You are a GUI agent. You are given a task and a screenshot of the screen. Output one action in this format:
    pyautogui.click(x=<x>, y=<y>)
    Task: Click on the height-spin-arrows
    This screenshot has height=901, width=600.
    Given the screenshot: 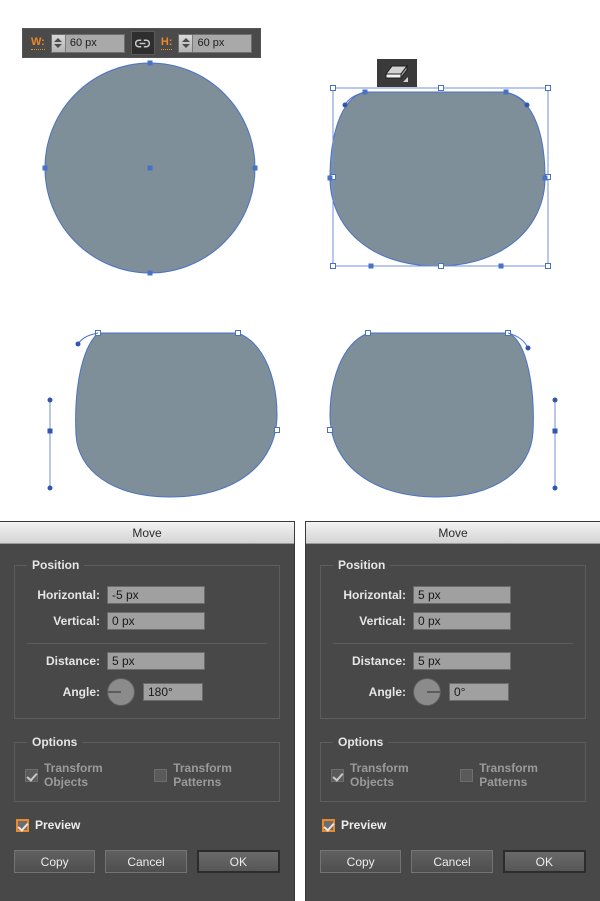 What is the action you would take?
    pyautogui.click(x=186, y=43)
    